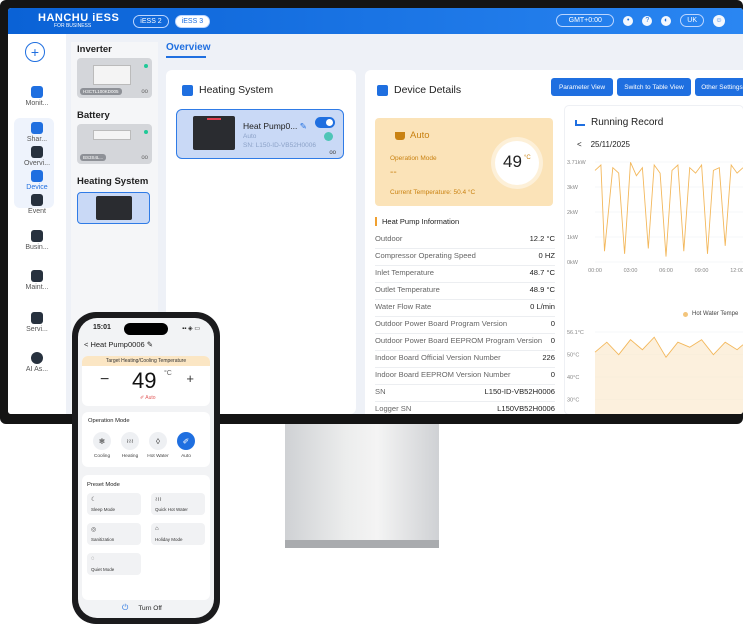 This screenshot has height=626, width=743. What do you see at coordinates (465, 350) in the screenshot?
I see `row-divider` at bounding box center [465, 350].